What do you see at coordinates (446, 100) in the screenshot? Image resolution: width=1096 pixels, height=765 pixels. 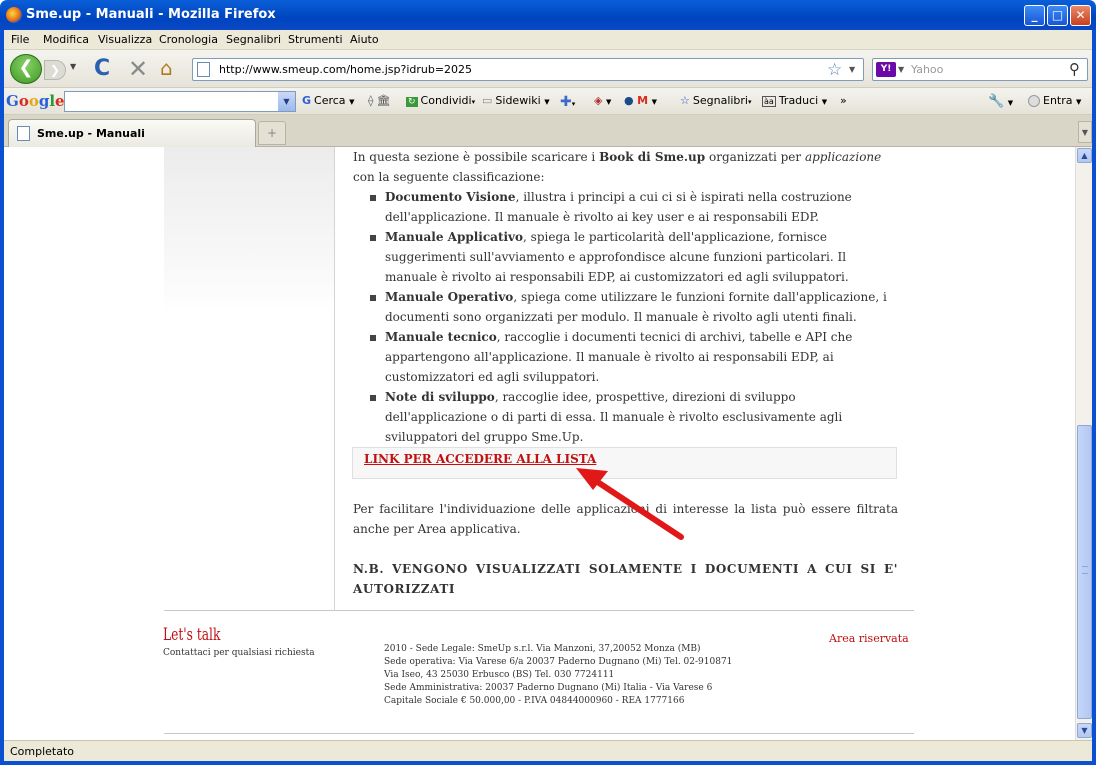 I see `condividi-label: Condividi` at bounding box center [446, 100].